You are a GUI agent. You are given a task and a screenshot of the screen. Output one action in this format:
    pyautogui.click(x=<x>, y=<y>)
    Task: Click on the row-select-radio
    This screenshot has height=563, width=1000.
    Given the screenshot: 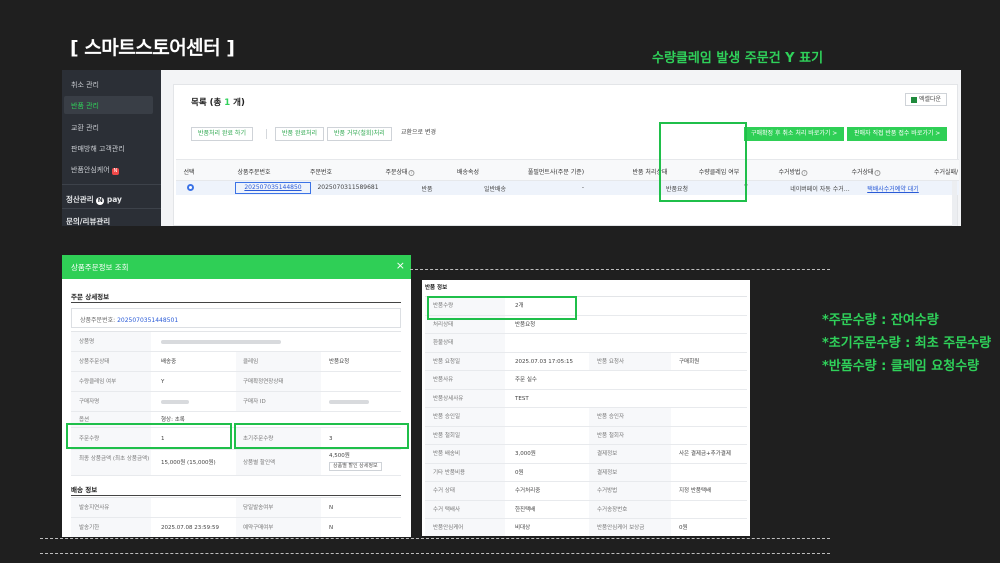 What is the action you would take?
    pyautogui.click(x=190, y=187)
    